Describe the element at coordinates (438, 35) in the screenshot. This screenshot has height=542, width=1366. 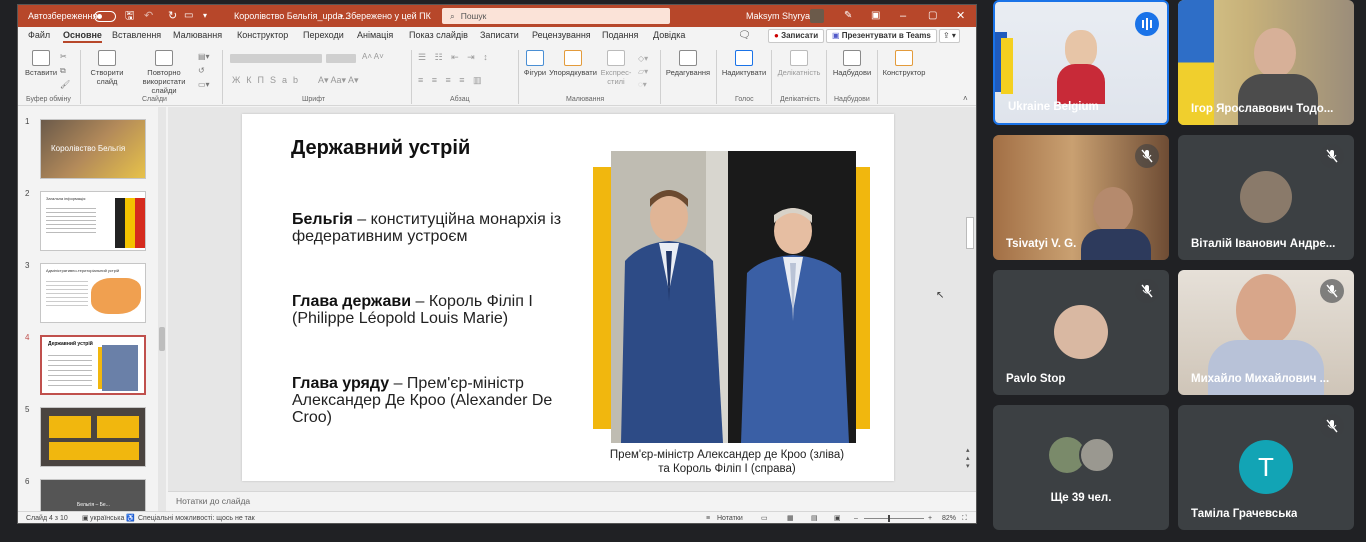
I see `tab-slideshow: Показ слайдів` at that location.